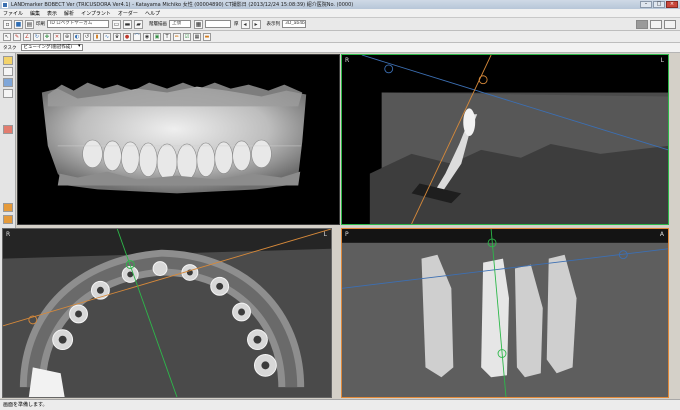 Image resolution: width=680 pixels, height=410 pixels. What do you see at coordinates (152, 13) in the screenshot?
I see `menu-help: ヘルプ` at bounding box center [152, 13].